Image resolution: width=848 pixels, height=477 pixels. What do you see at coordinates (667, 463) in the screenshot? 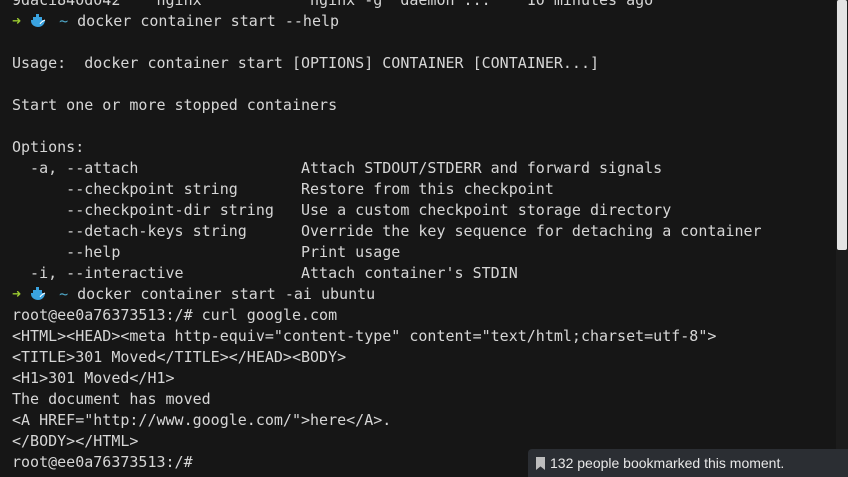
I see `bookmark-toast-text: 132 people bookmarked this moment.` at bounding box center [667, 463].